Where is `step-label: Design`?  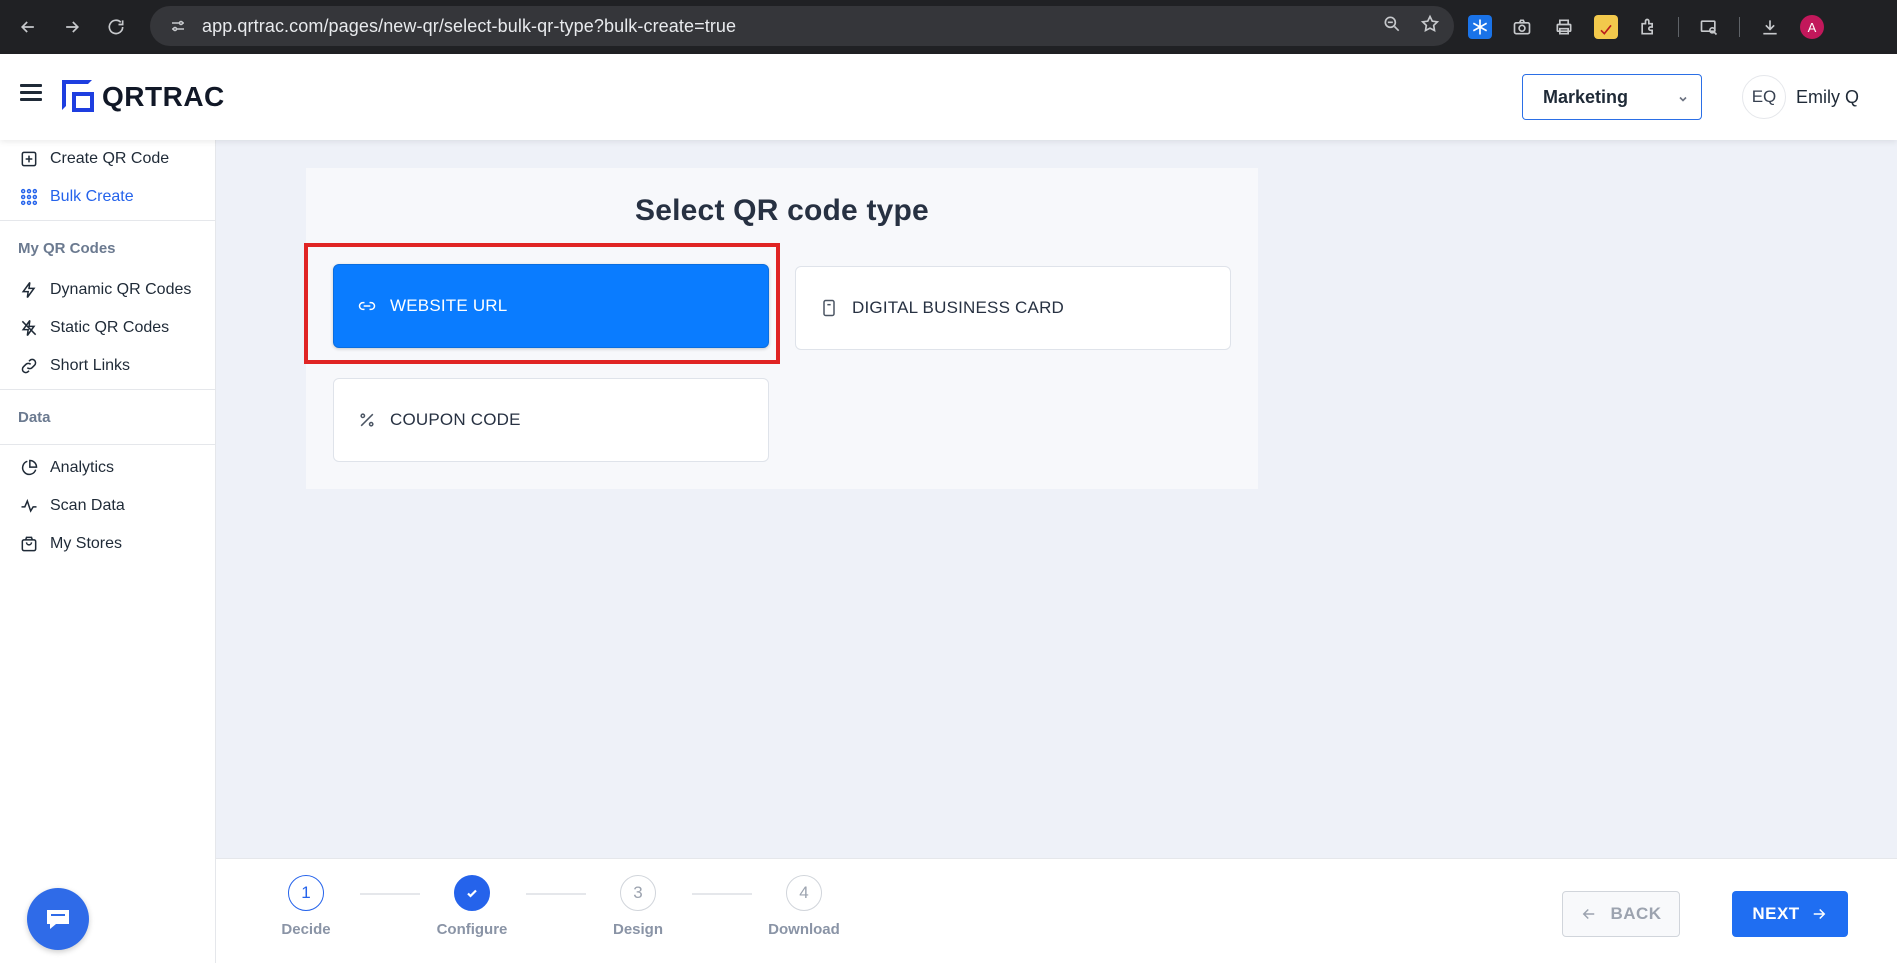 step-label: Design is located at coordinates (637, 929).